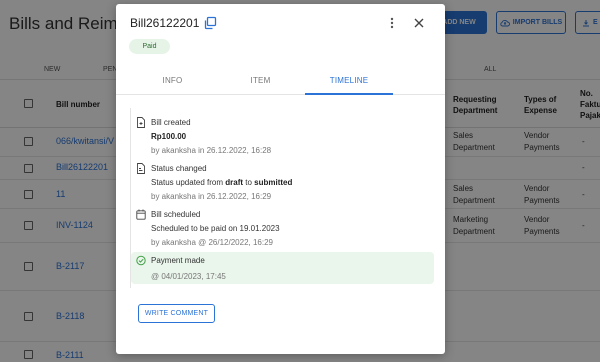 This screenshot has width=600, height=362. Describe the element at coordinates (234, 182) in the screenshot. I see `status-from: draft` at that location.